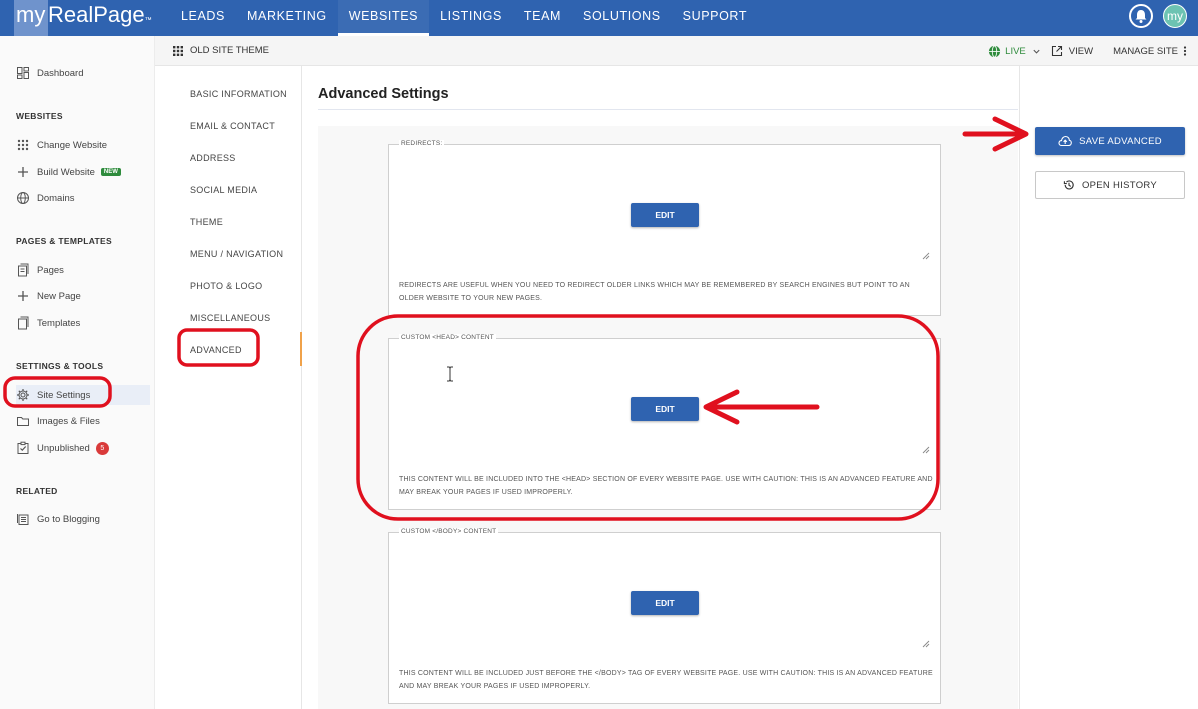 The width and height of the screenshot is (1198, 709). What do you see at coordinates (542, 18) in the screenshot?
I see `nav-team: TEAM` at bounding box center [542, 18].